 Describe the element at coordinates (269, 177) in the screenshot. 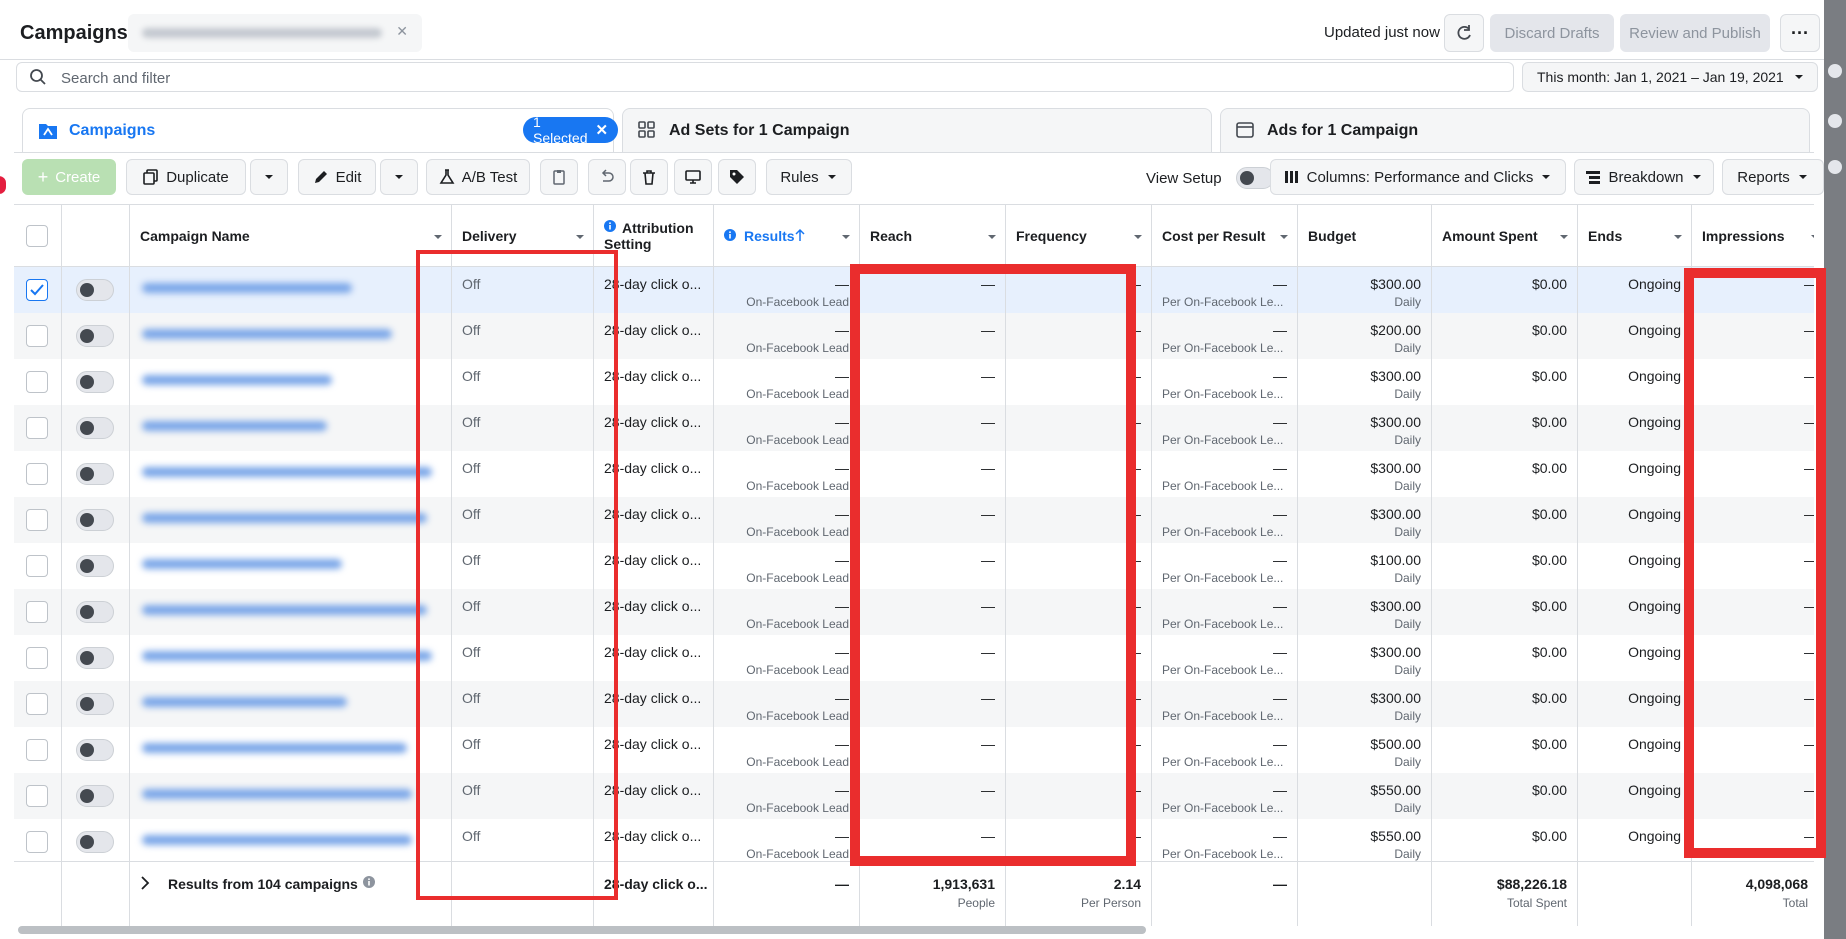

I see `duplicate-dropdown-button` at that location.